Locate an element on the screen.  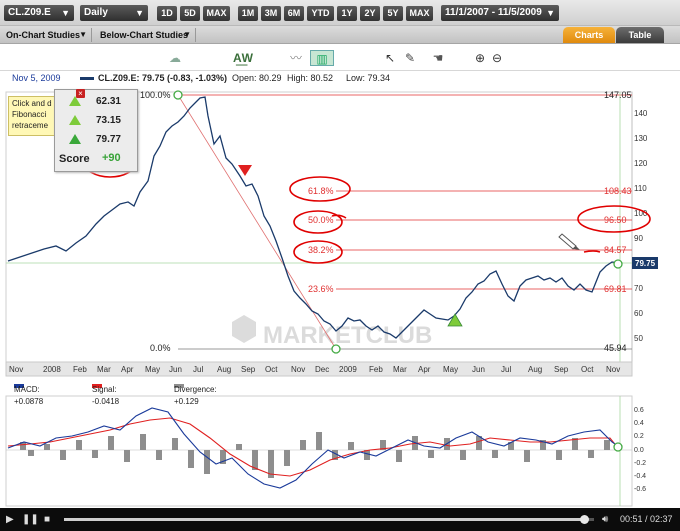
symbol-dropdown: CL.Z09.E ▼ is located at coordinates (39, 13).